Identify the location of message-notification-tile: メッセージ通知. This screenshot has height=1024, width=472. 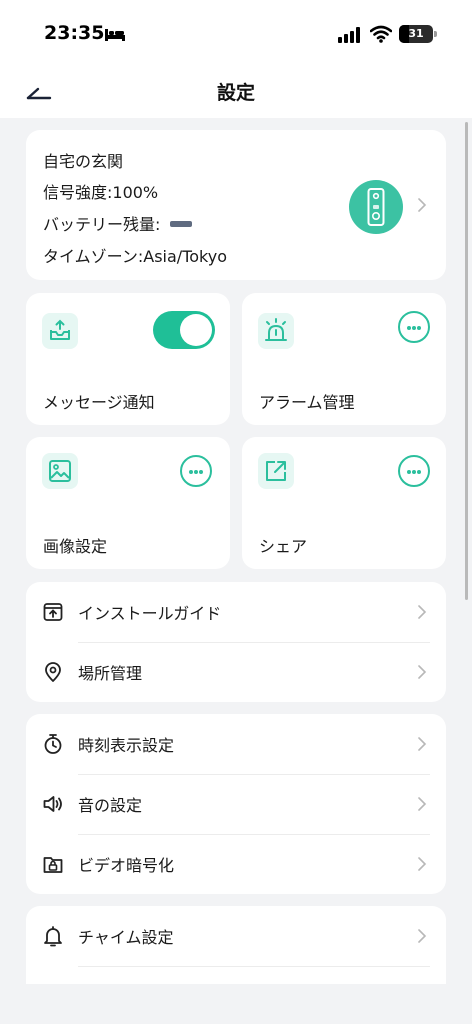
(128, 359).